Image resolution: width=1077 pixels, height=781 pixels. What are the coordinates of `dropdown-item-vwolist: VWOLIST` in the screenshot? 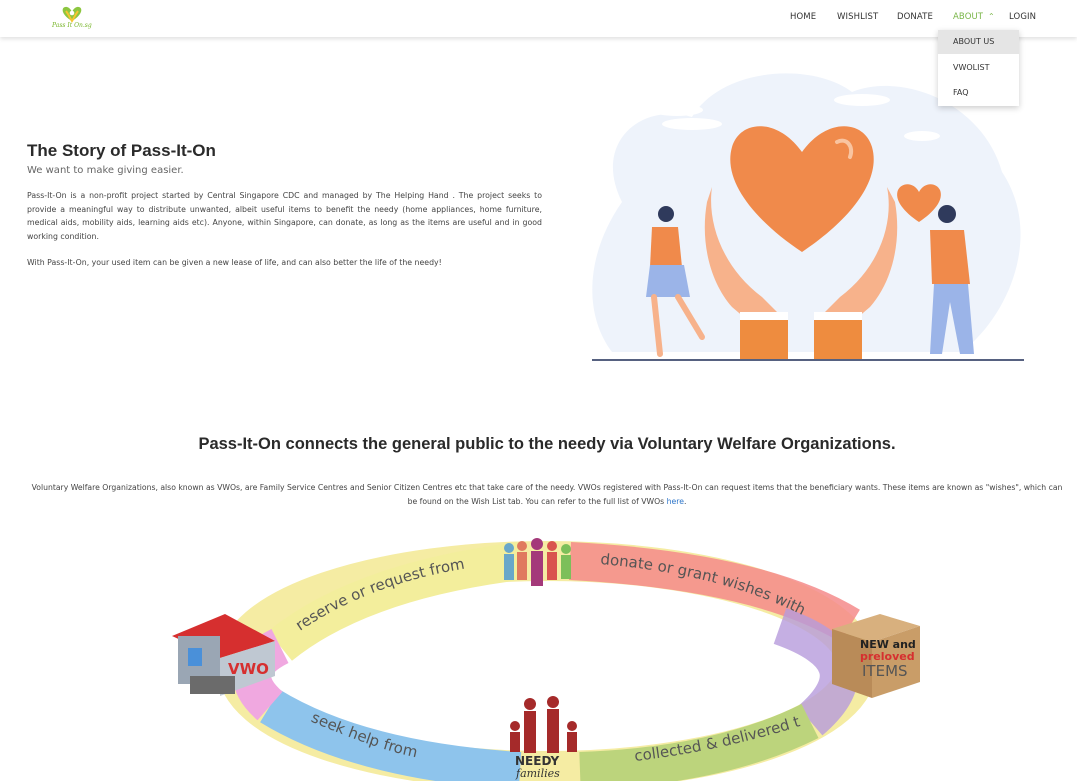 It's located at (978, 68).